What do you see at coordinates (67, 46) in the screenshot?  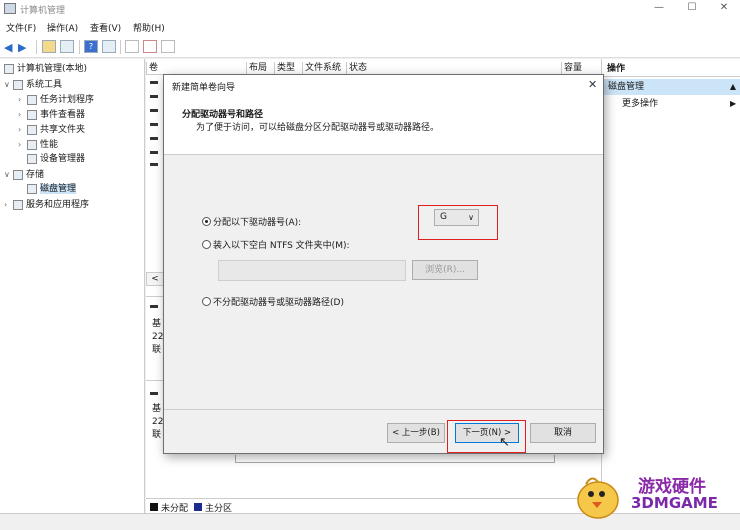 I see `show-hide-tree-icon` at bounding box center [67, 46].